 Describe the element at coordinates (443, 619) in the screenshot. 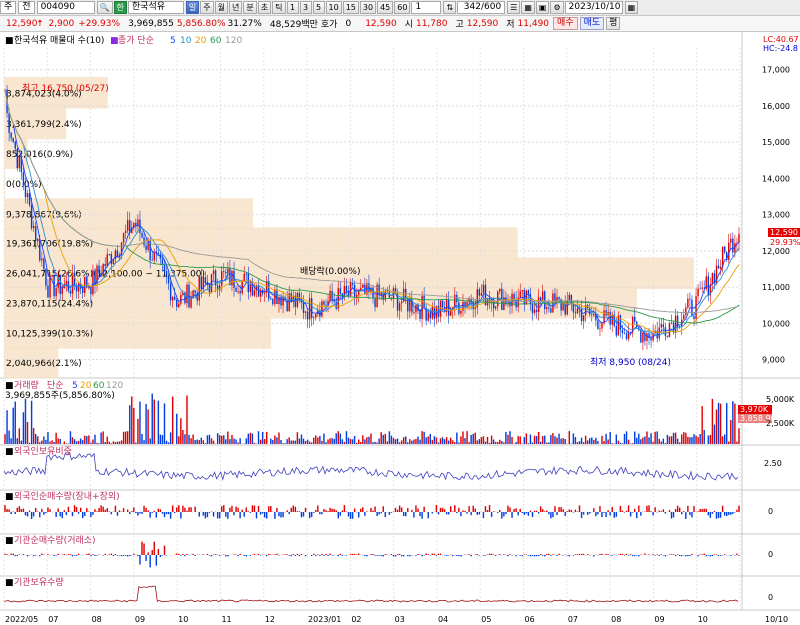

I see `x-axis-label: 04` at that location.